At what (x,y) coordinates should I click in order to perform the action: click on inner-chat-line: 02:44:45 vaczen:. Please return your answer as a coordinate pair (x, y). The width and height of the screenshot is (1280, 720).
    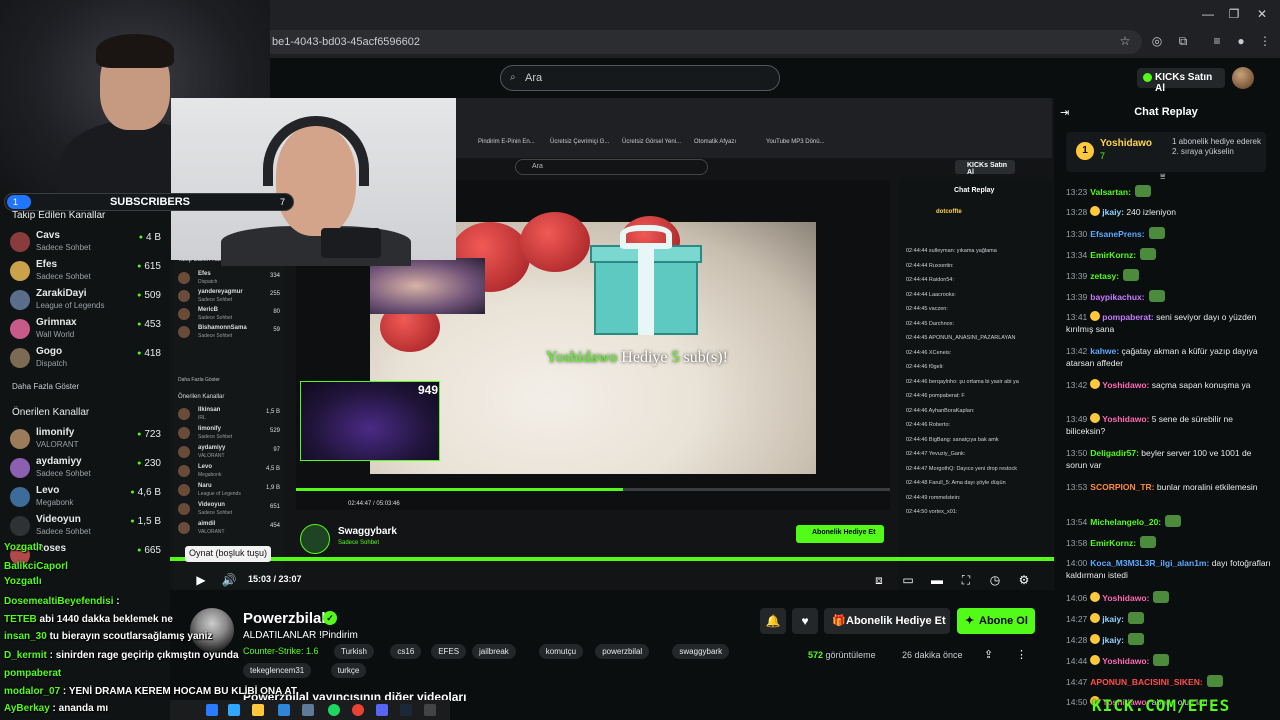
    Looking at the image, I should click on (927, 309).